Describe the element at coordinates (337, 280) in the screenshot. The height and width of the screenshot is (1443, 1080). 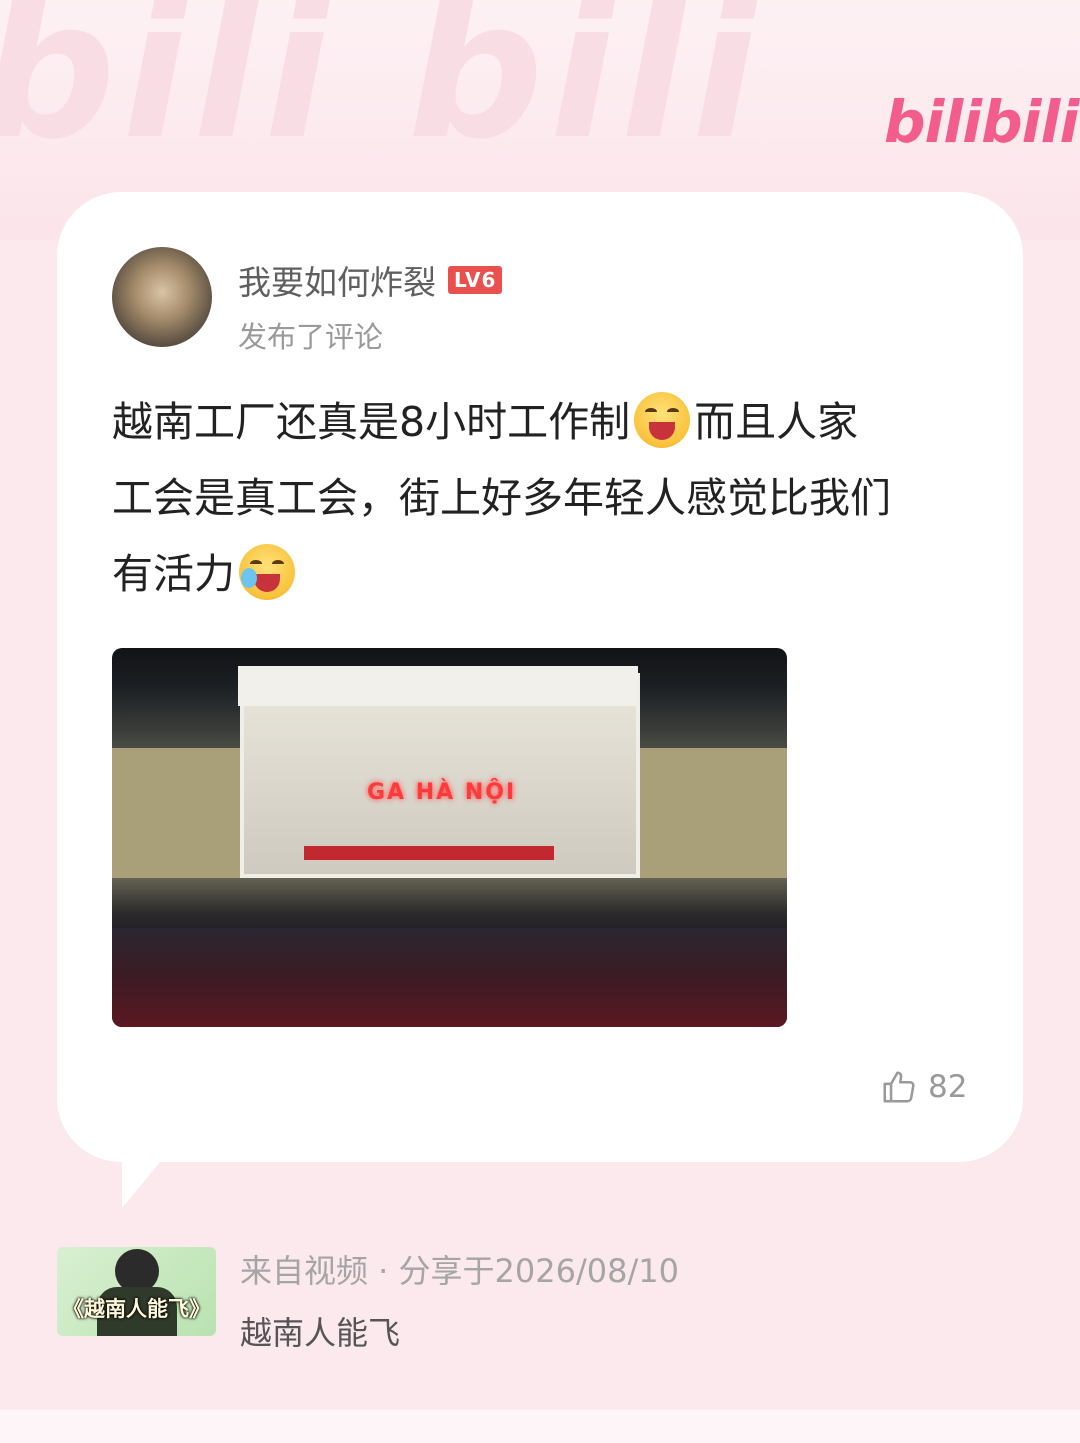
I see `username: 我要如何炸裂` at that location.